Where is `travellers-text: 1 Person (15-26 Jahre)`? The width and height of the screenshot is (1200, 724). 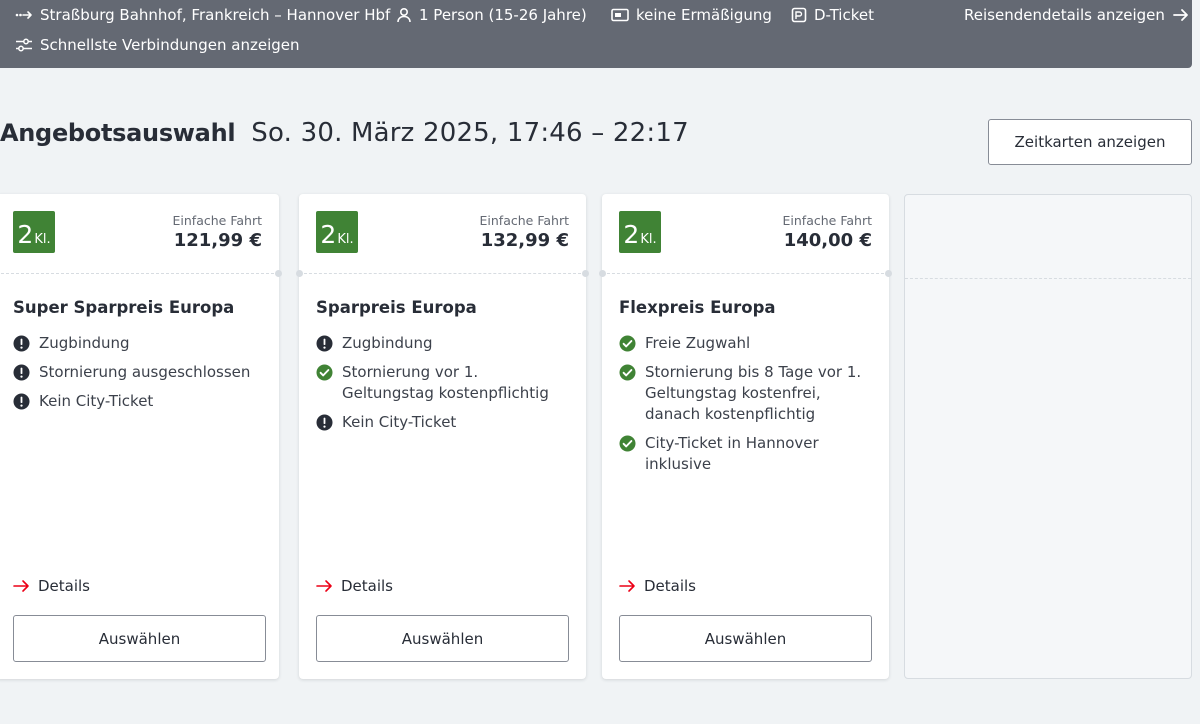
travellers-text: 1 Person (15-26 Jahre) is located at coordinates (503, 15).